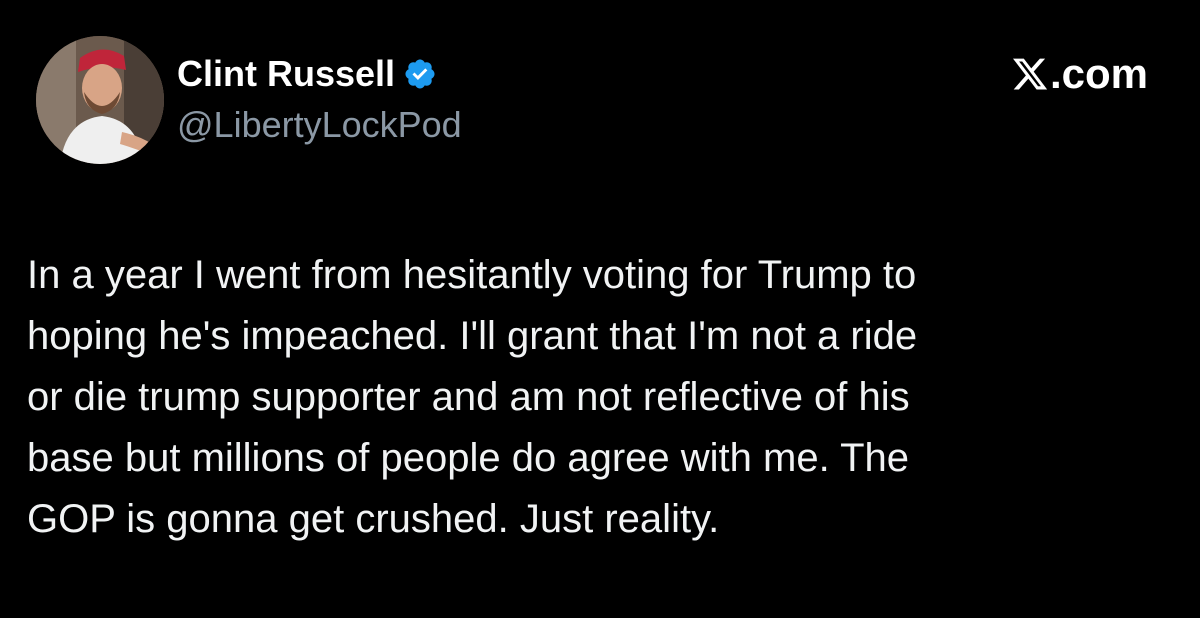 The height and width of the screenshot is (618, 1200). Describe the element at coordinates (1030, 74) in the screenshot. I see `x-logo-icon` at that location.